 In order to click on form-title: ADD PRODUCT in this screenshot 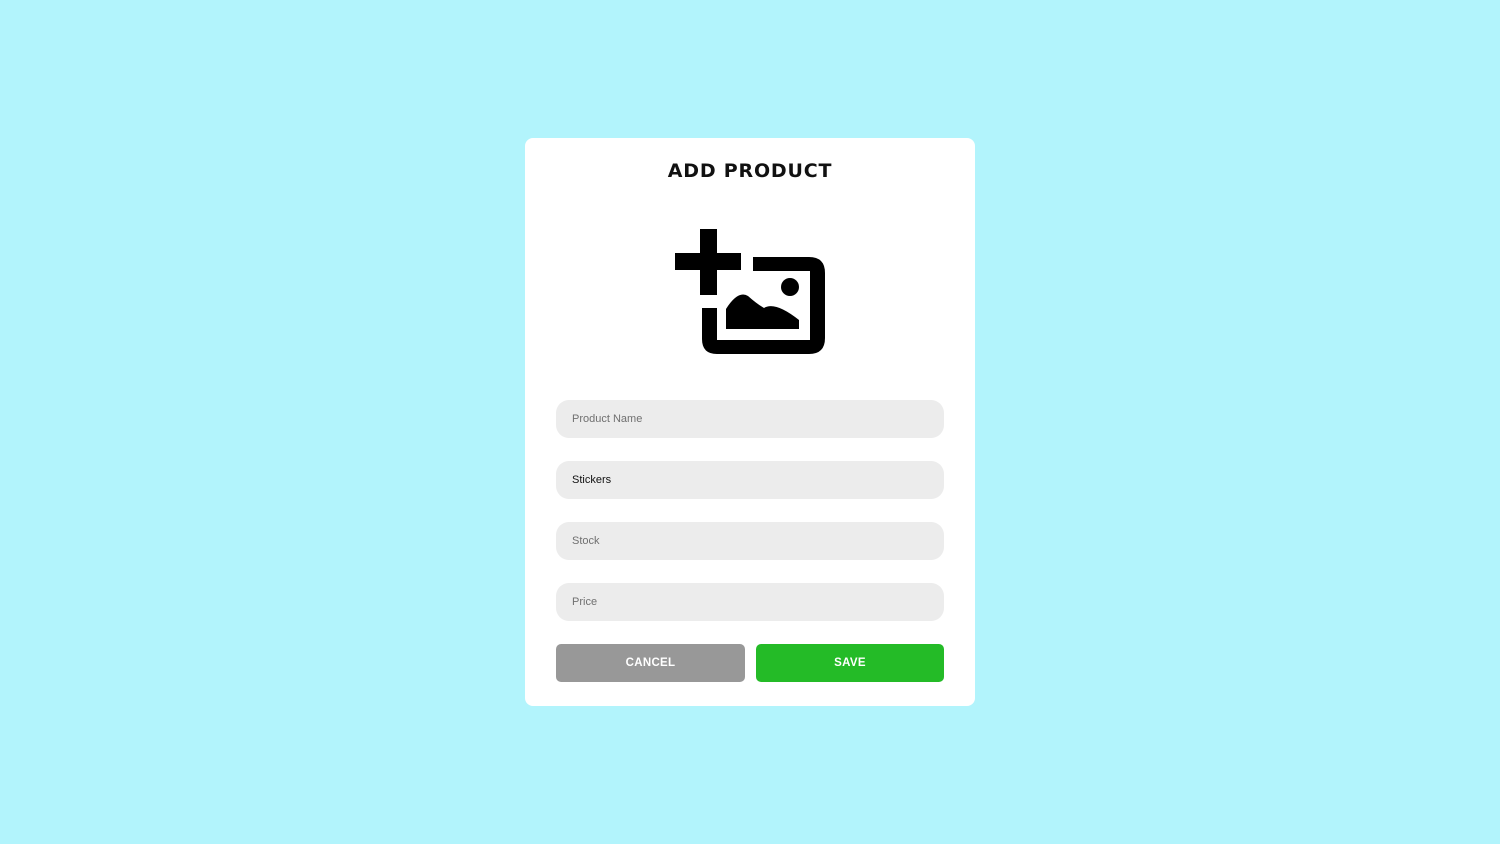, I will do `click(750, 171)`.